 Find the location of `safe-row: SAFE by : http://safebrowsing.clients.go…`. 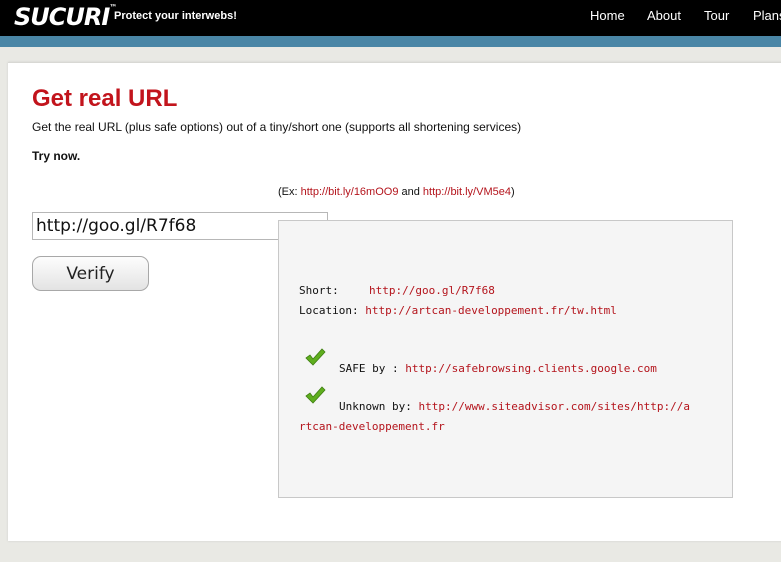

safe-row: SAFE by : http://safebrowsing.clients.go… is located at coordinates (498, 368).